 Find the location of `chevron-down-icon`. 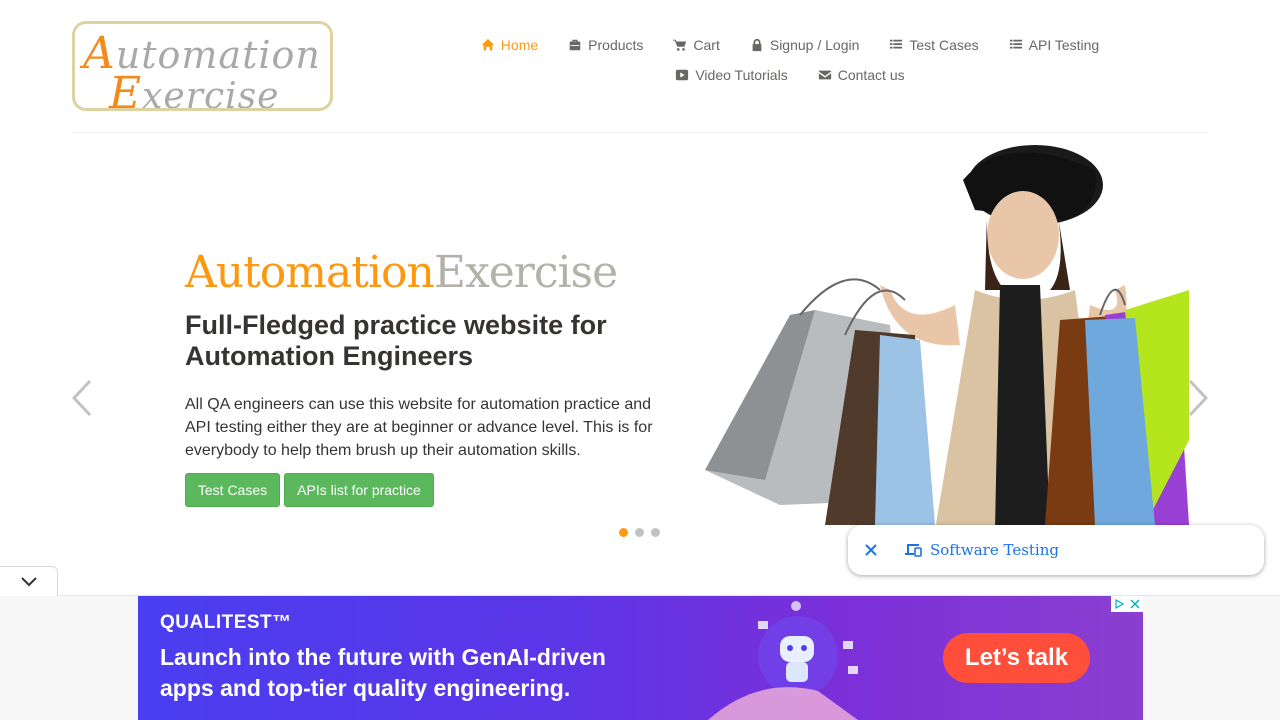

chevron-down-icon is located at coordinates (28, 581).